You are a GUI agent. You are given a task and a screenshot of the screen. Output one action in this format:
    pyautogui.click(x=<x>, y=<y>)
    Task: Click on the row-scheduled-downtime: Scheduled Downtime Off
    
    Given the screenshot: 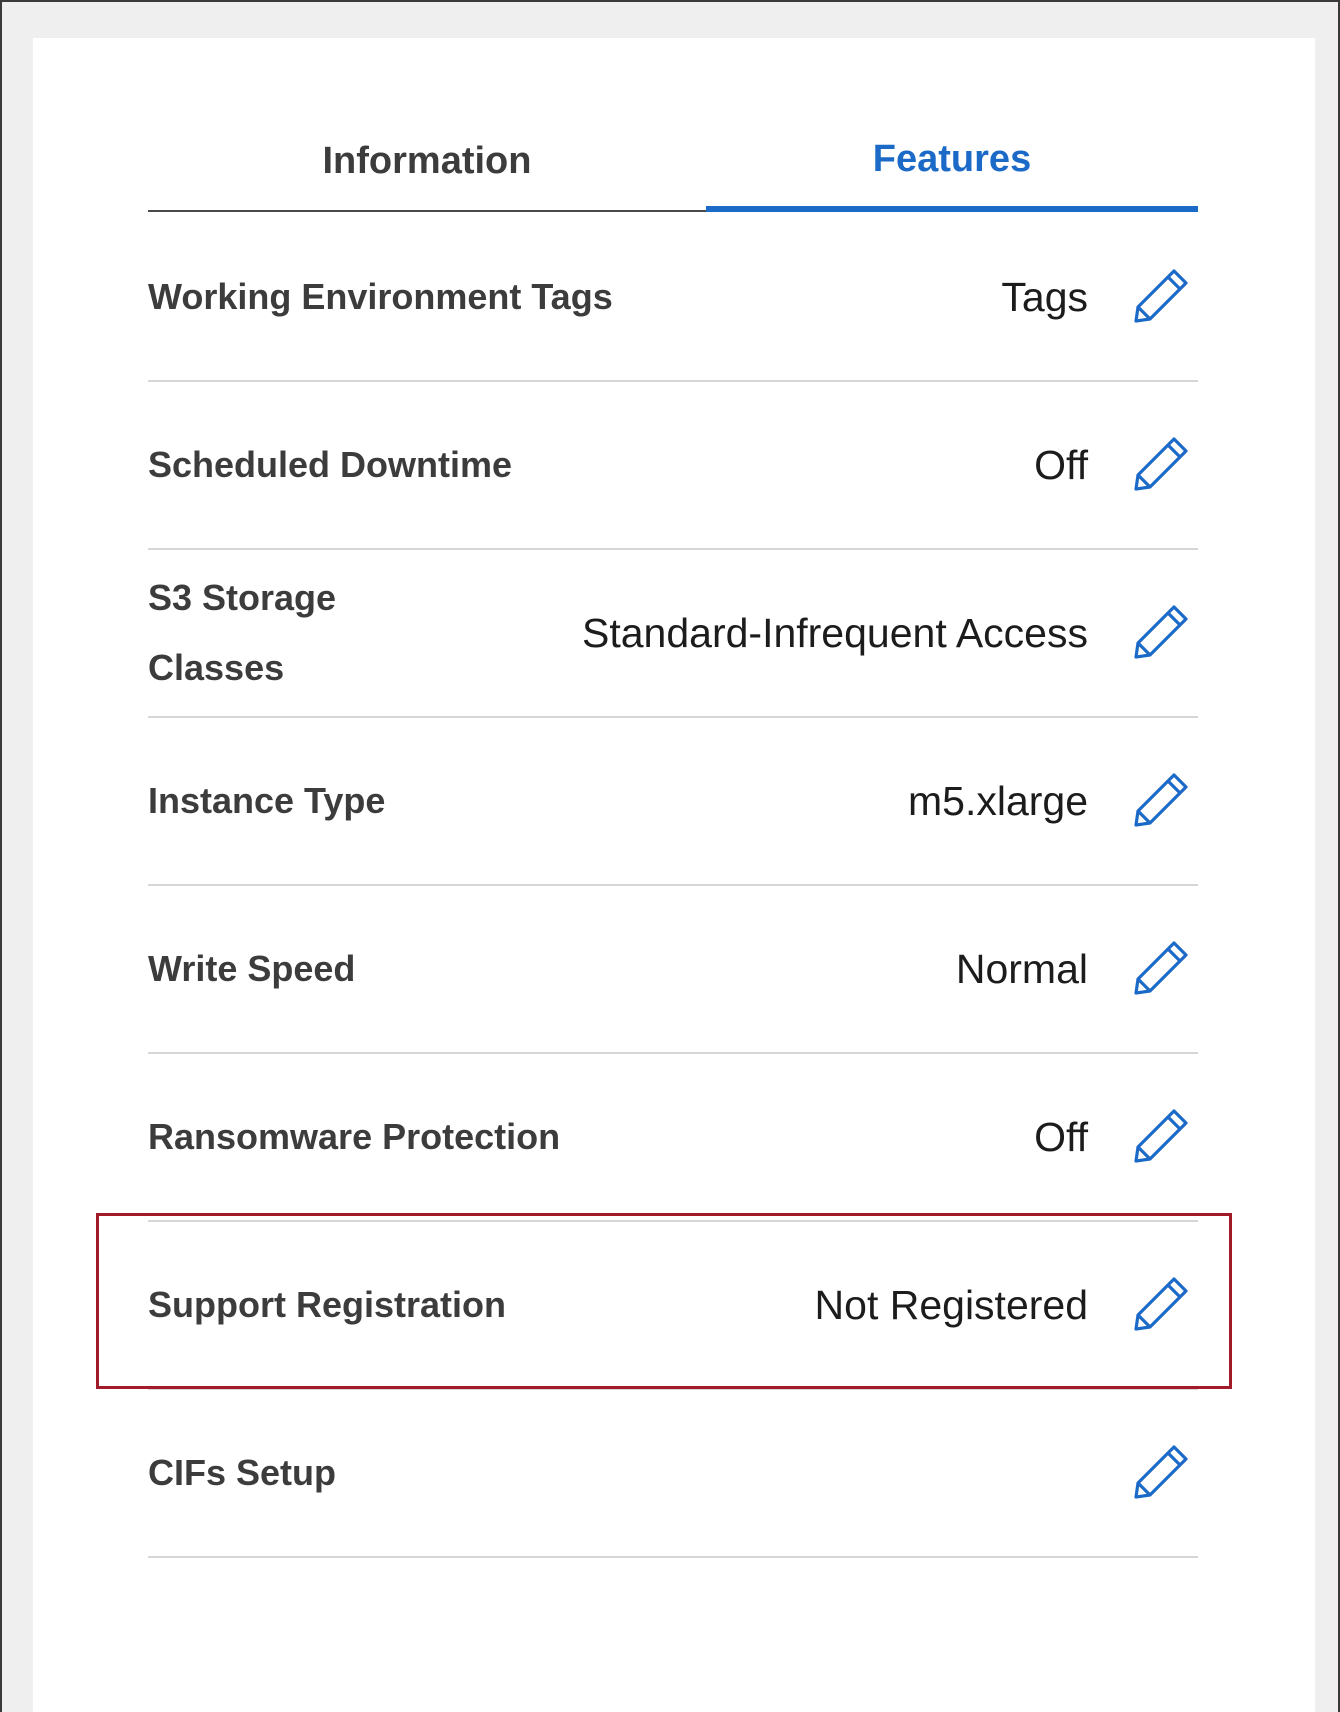 What is the action you would take?
    pyautogui.click(x=673, y=466)
    